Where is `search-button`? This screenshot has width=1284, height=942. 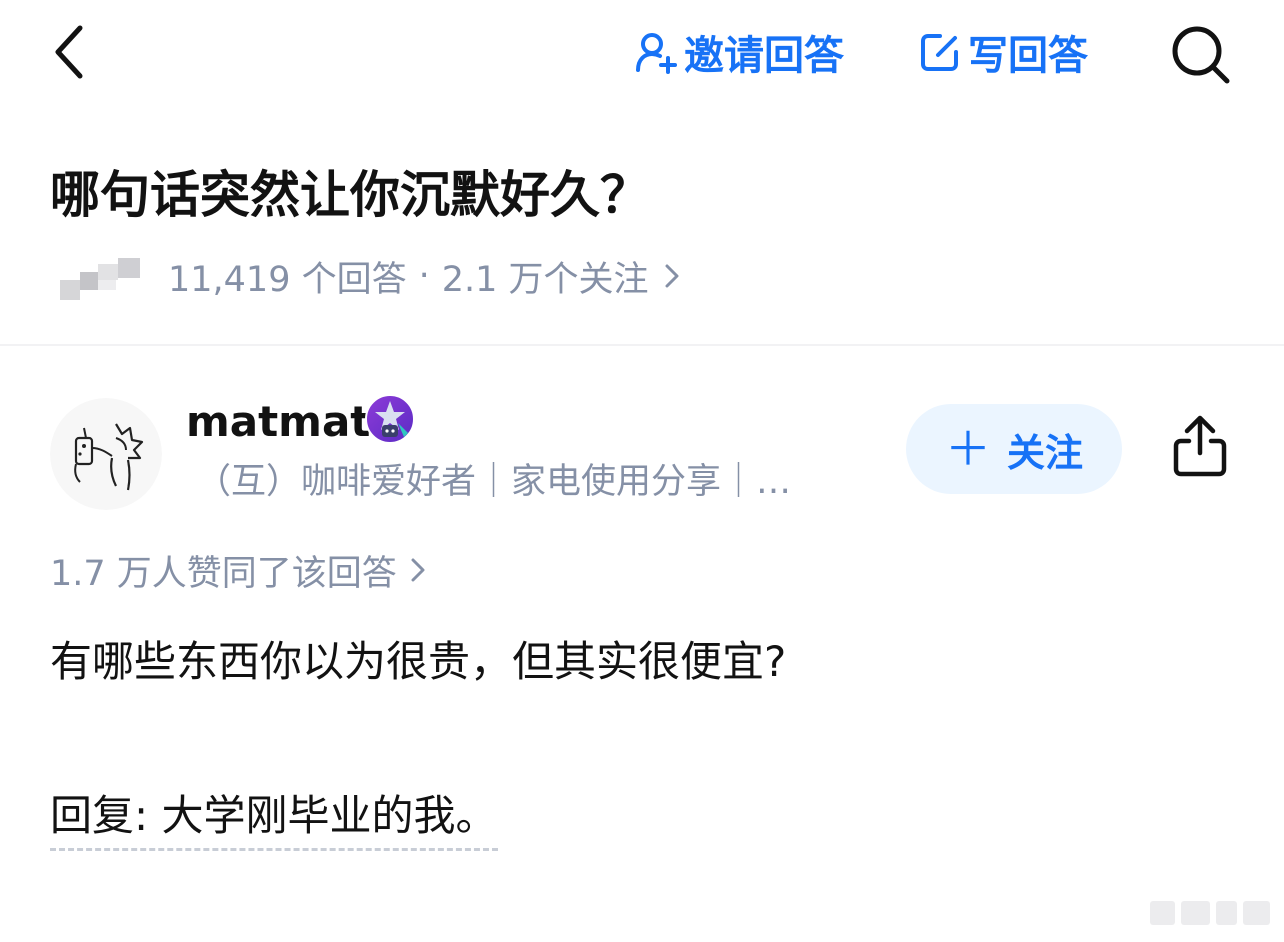
search-button is located at coordinates (1201, 55).